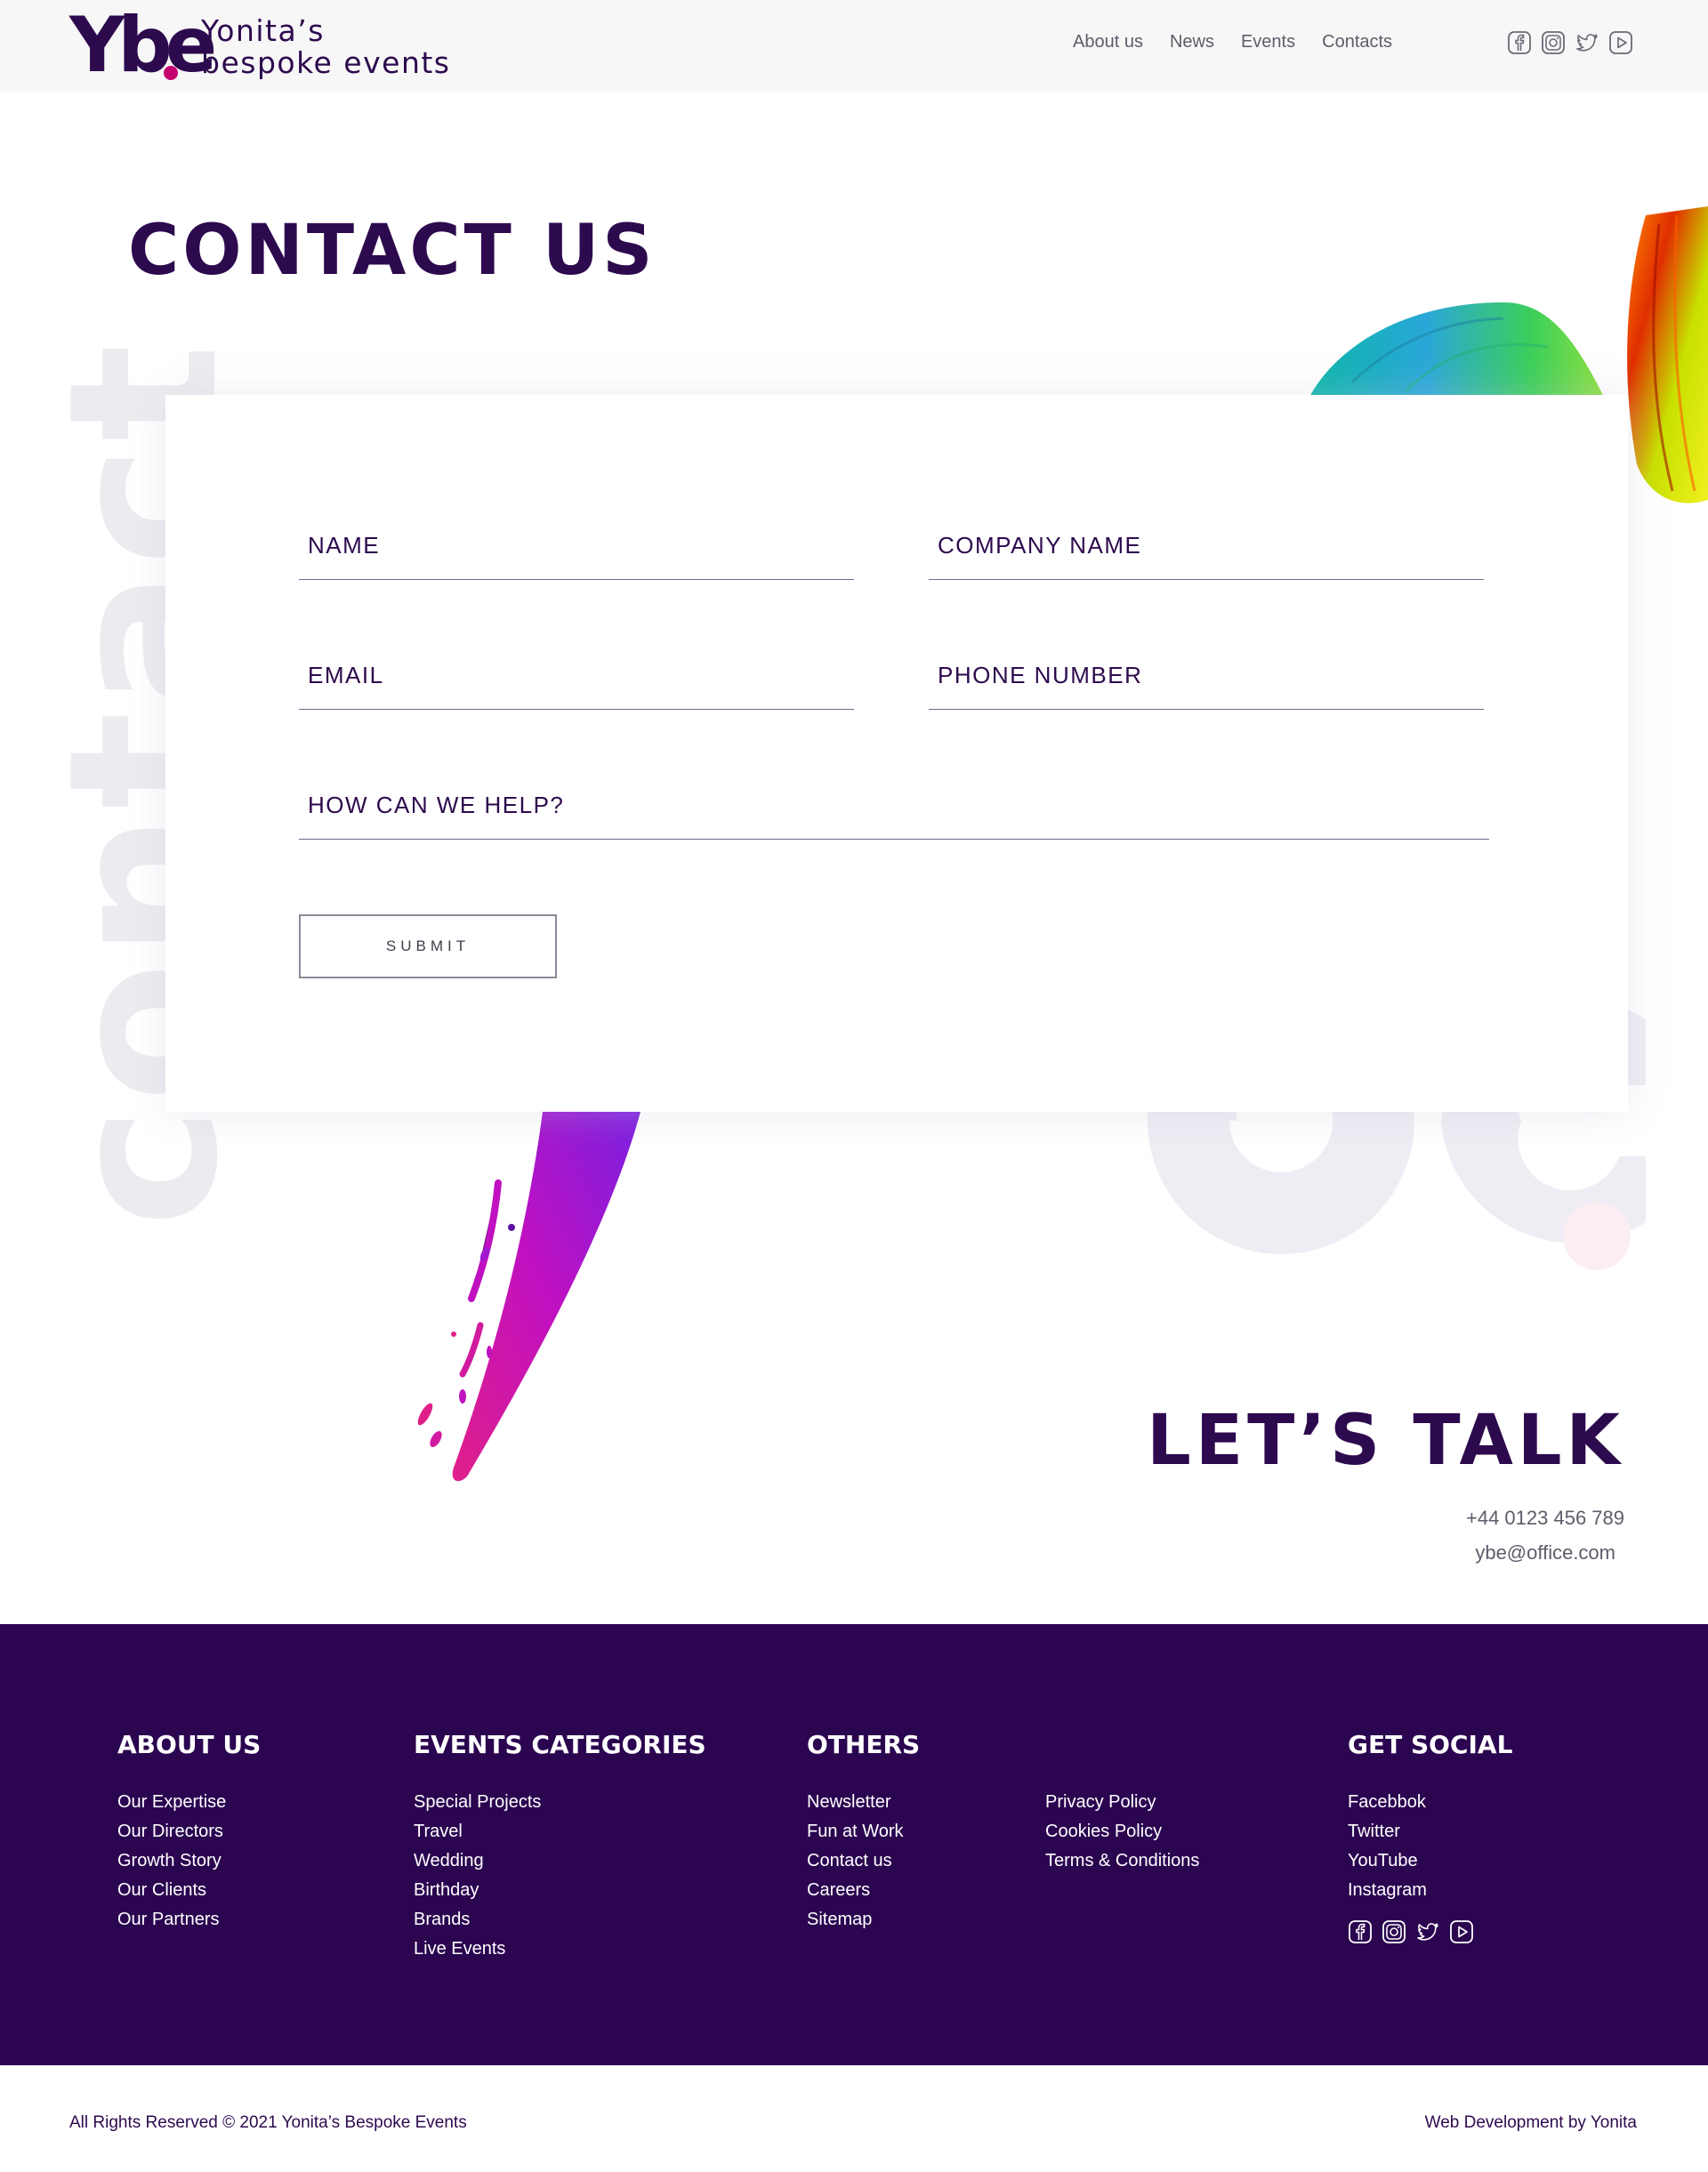 Image resolution: width=1708 pixels, height=2172 pixels. I want to click on footer-link: Privacy Policy, so click(1122, 1803).